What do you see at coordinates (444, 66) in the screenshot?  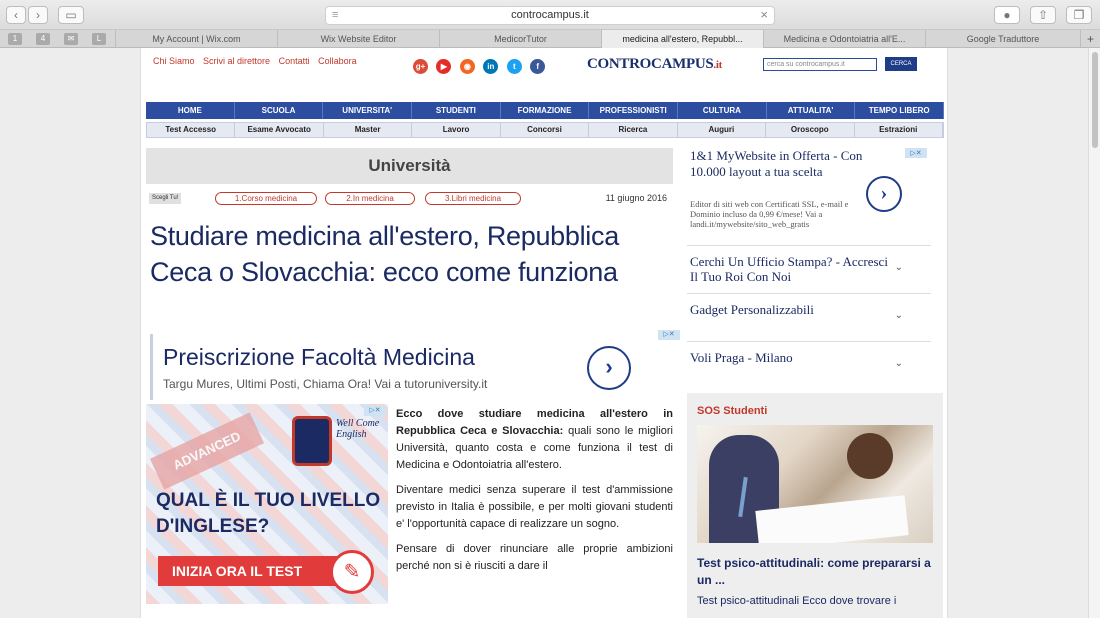 I see `youtube-icon: ▶` at bounding box center [444, 66].